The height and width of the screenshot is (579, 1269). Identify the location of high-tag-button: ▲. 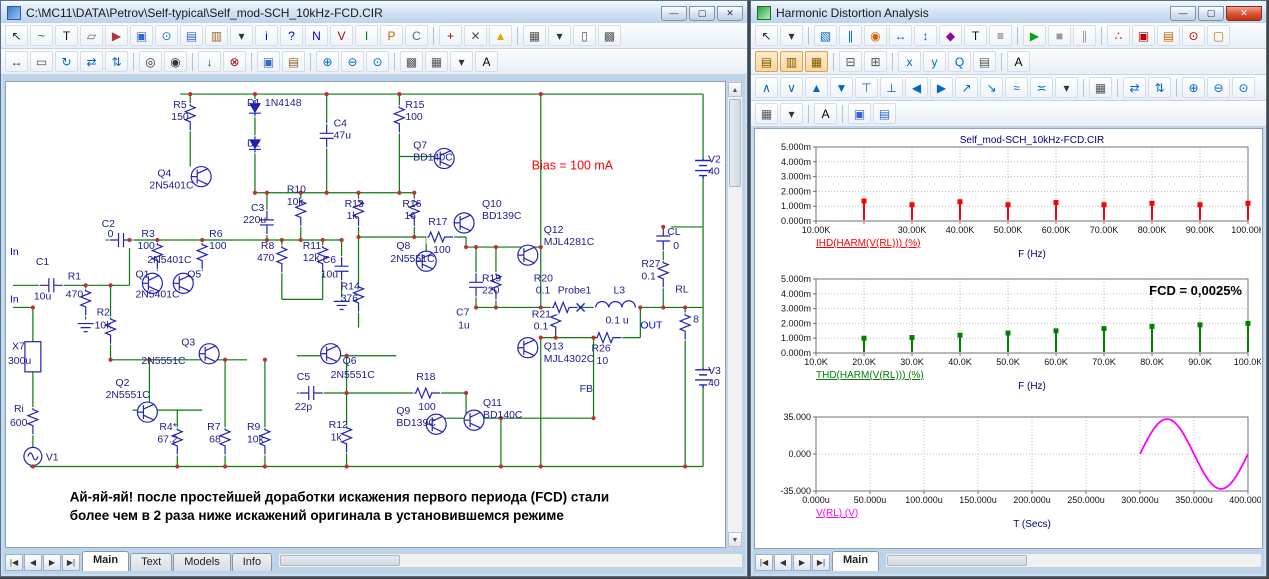
(816, 87).